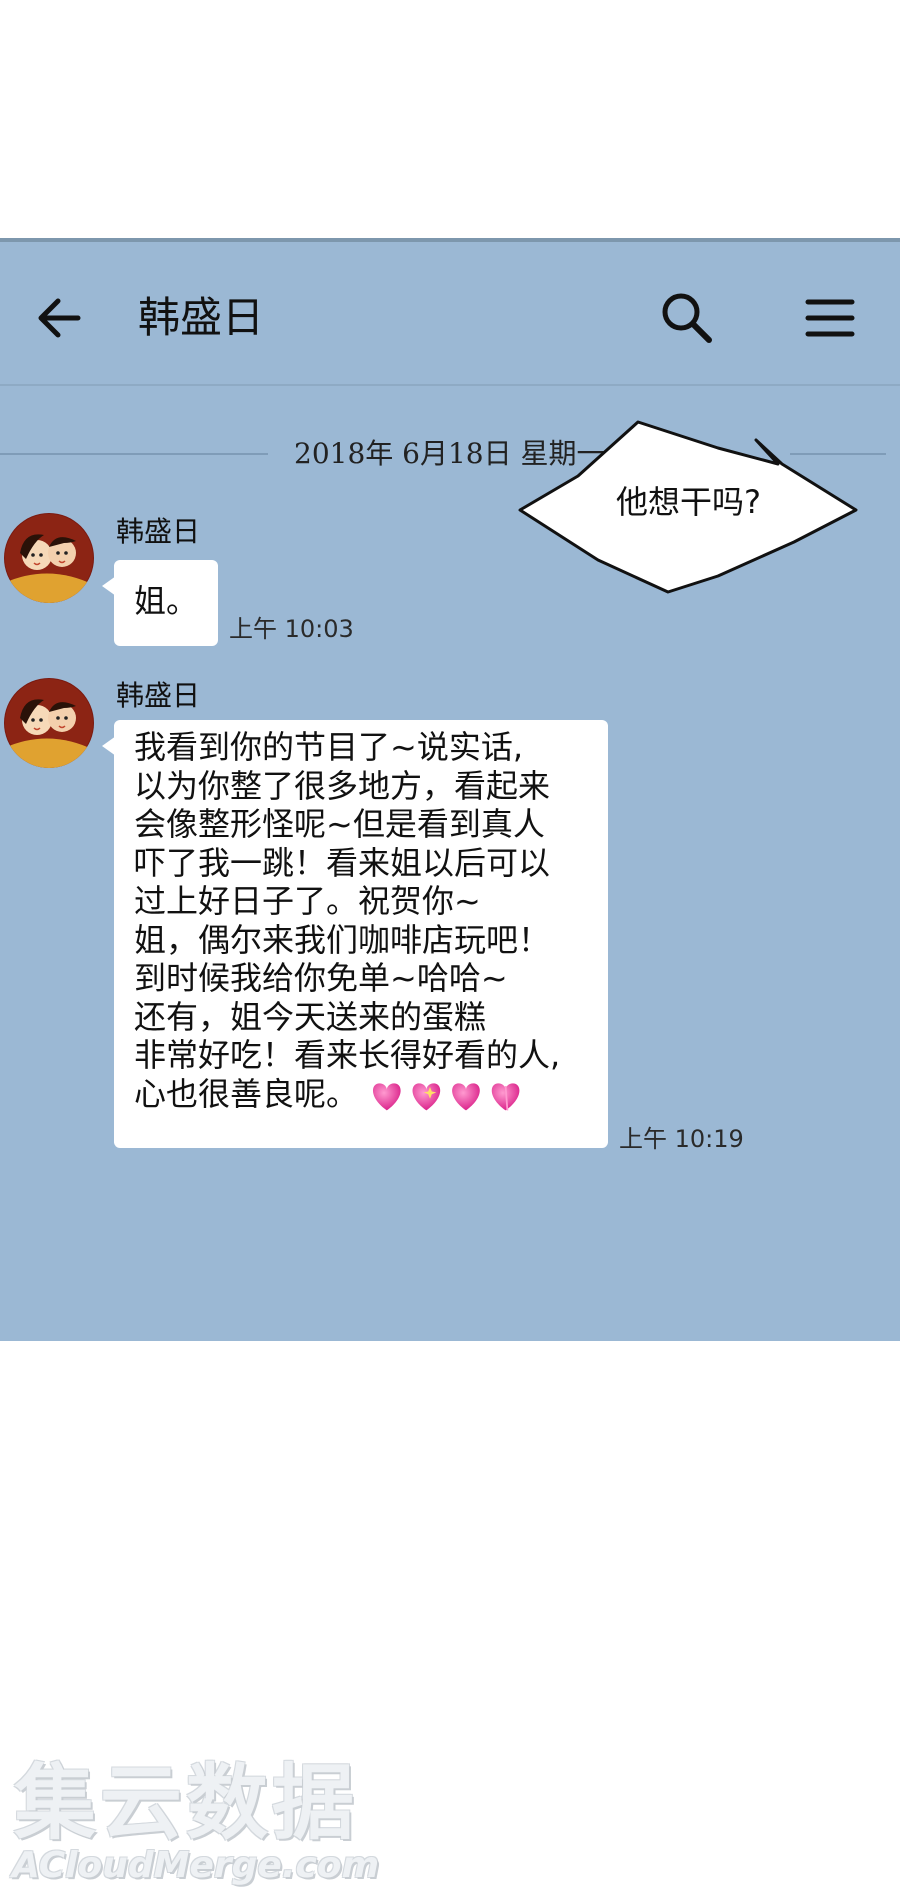  I want to click on message-line: 我看到你的节目了~说实话,, so click(328, 747).